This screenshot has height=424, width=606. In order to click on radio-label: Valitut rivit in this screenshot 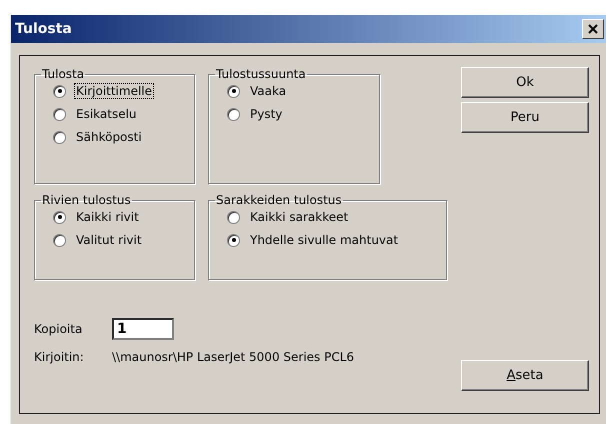, I will do `click(109, 240)`.